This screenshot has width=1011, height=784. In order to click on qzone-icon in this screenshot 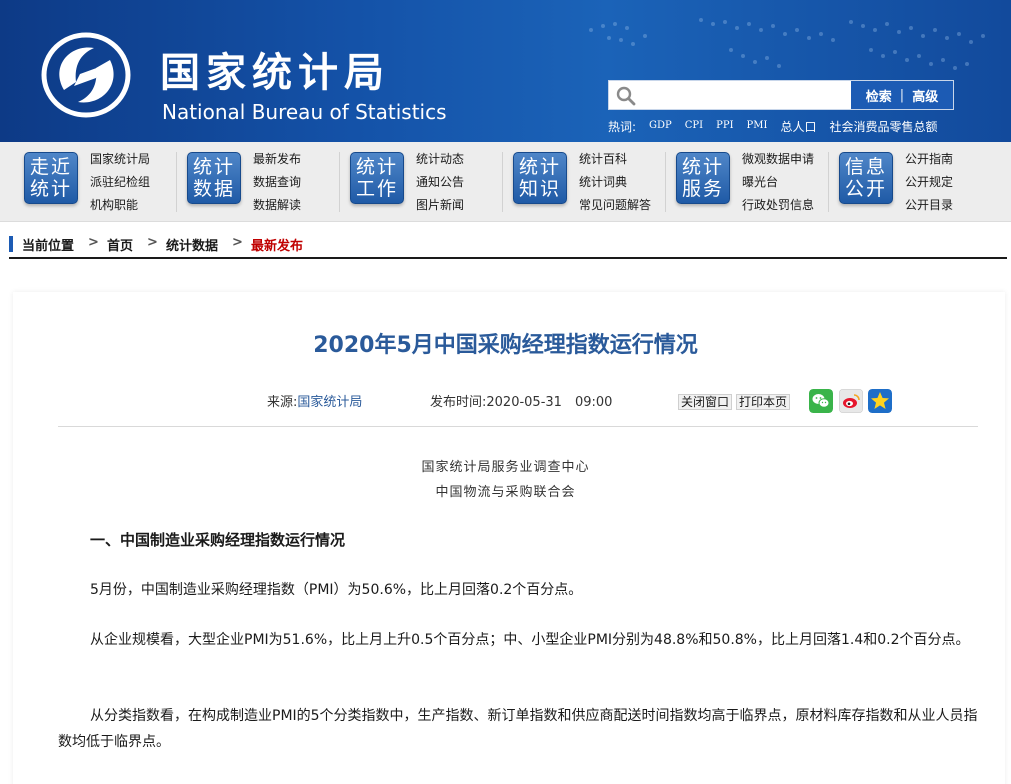, I will do `click(880, 401)`.